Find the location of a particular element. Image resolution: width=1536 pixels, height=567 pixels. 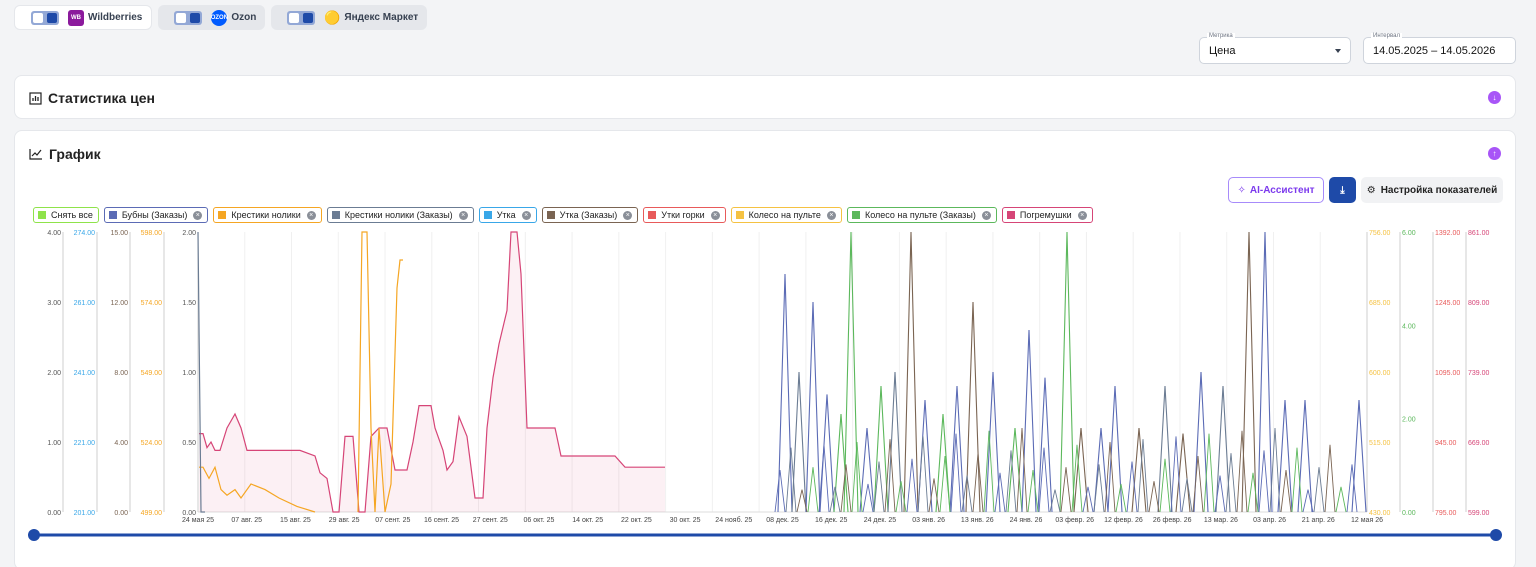

y-tick-label: 274.00 is located at coordinates (85, 233).